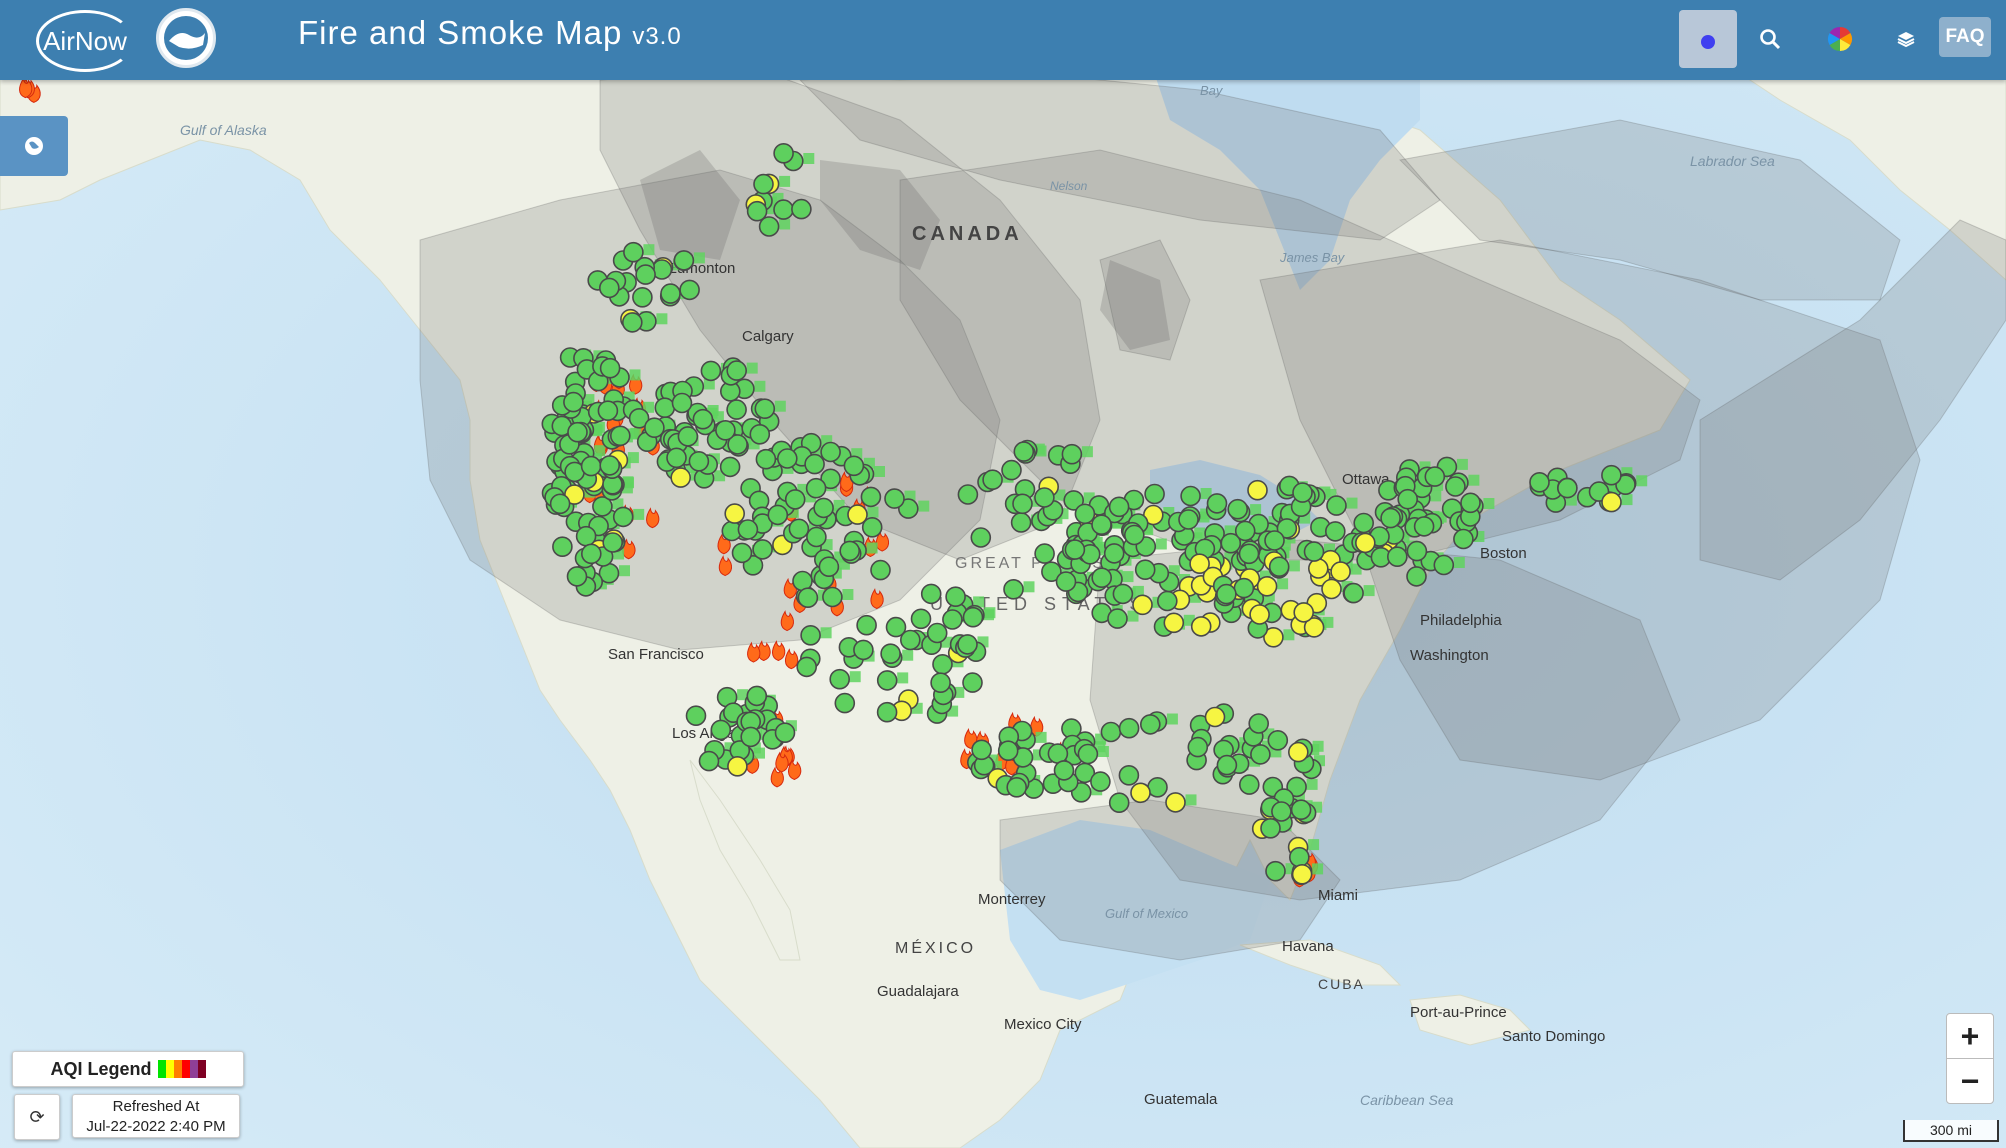  I want to click on airnow-logo: AirNow, so click(85, 41).